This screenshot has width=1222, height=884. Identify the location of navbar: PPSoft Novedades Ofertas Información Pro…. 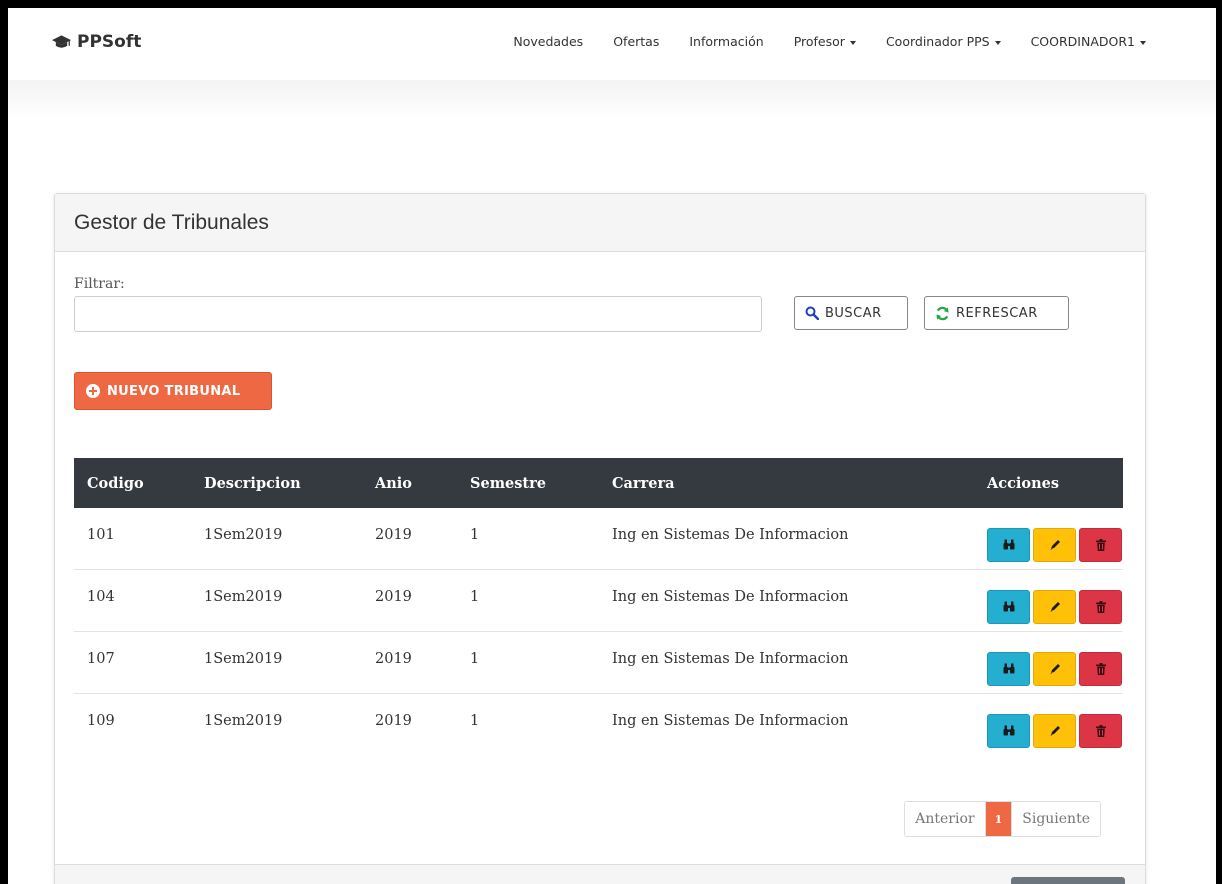
(612, 44).